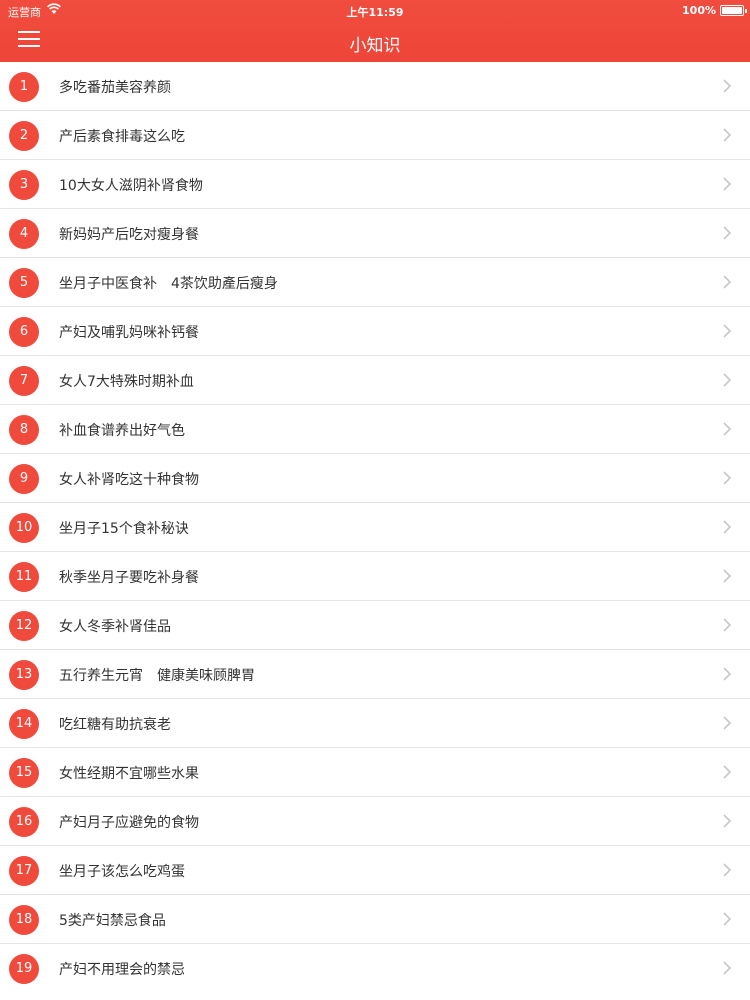 The width and height of the screenshot is (750, 1000). What do you see at coordinates (24, 283) in the screenshot?
I see `item-number-badge: 5` at bounding box center [24, 283].